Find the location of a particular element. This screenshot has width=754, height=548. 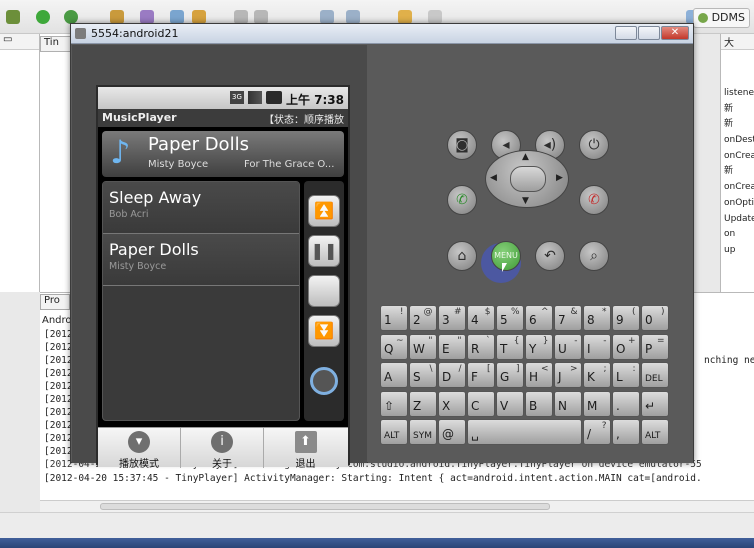

scroll-thumb is located at coordinates (325, 506).